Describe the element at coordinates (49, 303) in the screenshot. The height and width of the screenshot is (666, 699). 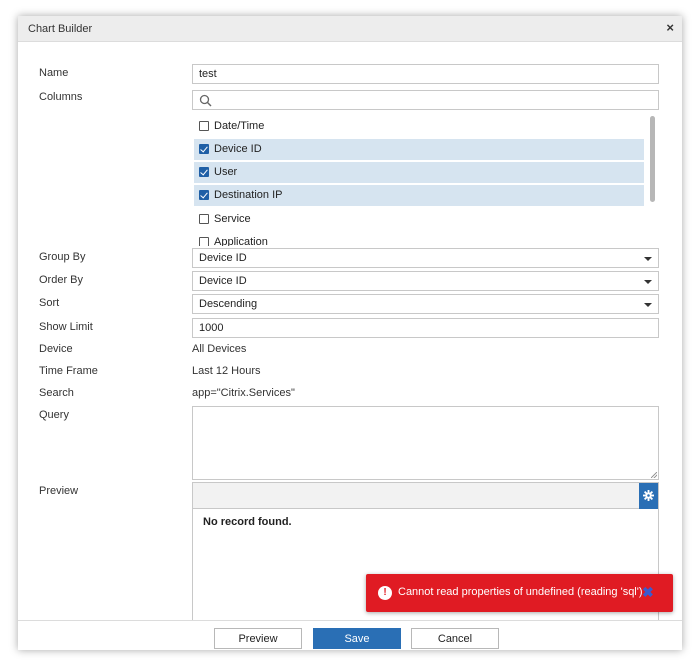
I see `sort-label: Sort` at that location.